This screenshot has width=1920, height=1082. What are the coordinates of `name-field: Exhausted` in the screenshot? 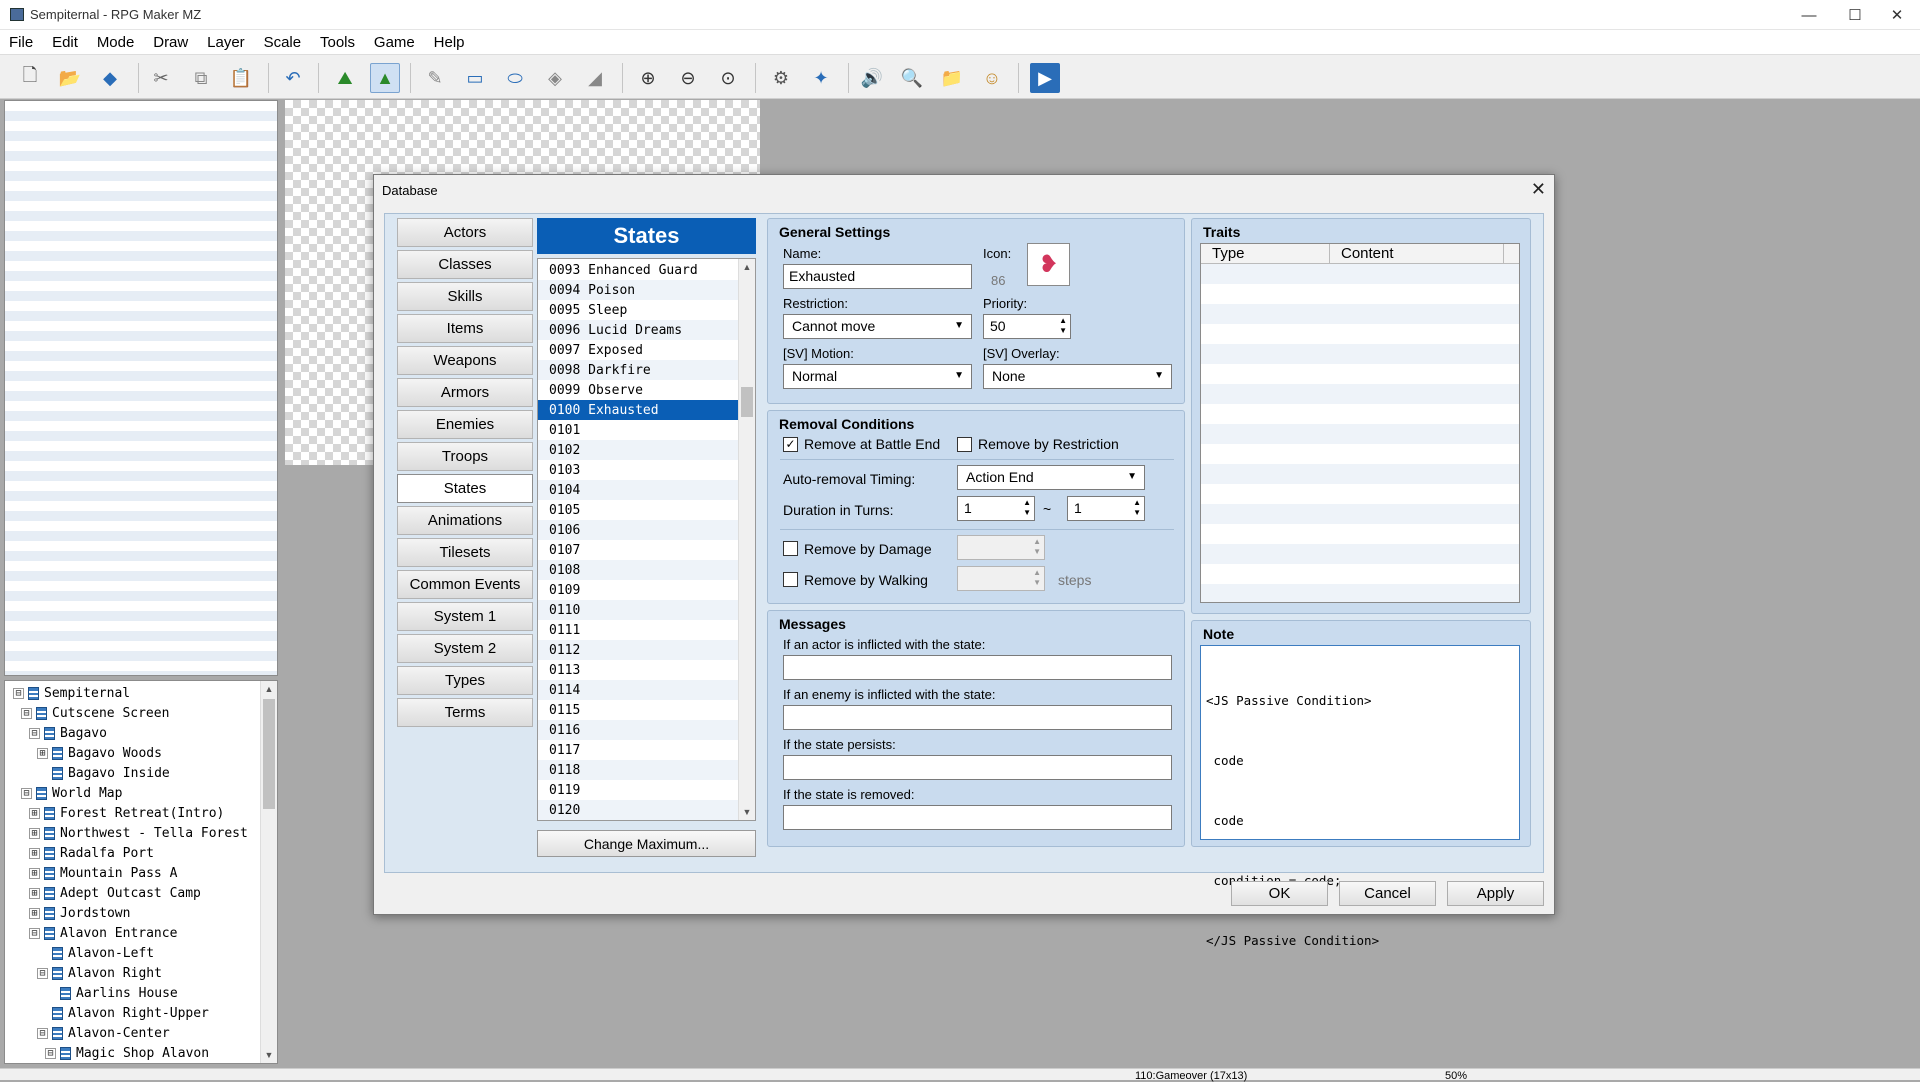 It's located at (877, 276).